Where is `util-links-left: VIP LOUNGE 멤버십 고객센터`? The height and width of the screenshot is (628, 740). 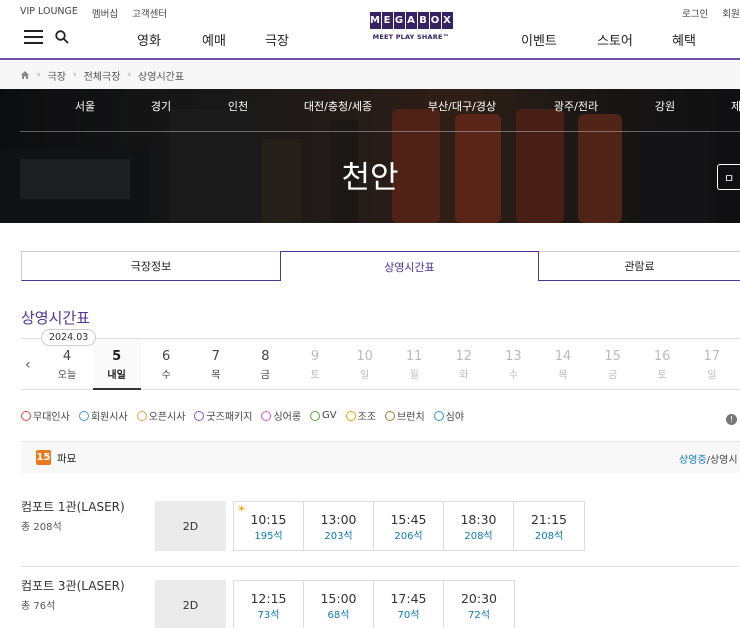 util-links-left: VIP LOUNGE 멤버십 고객센터 is located at coordinates (93, 13).